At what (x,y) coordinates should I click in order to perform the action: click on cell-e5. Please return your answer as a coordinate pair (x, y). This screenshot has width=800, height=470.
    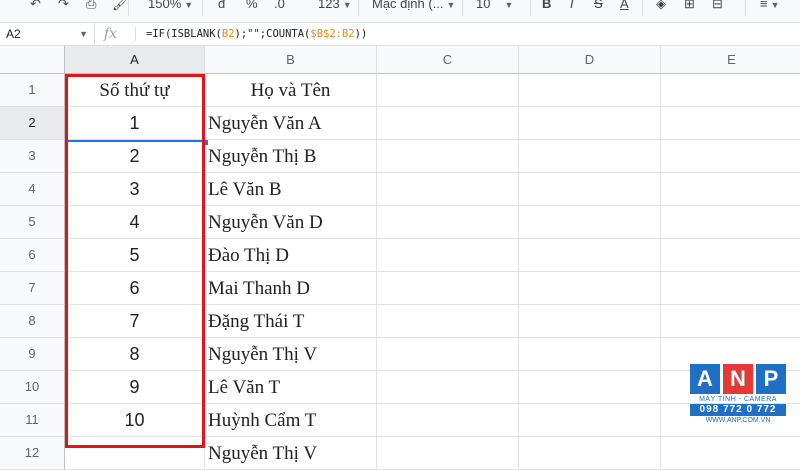
    Looking at the image, I should click on (730, 222).